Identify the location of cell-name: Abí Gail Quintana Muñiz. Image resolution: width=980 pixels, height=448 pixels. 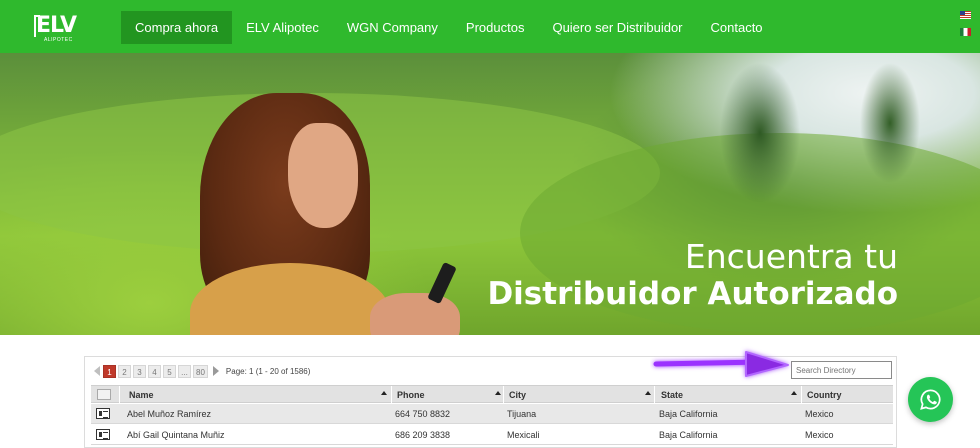
(176, 435).